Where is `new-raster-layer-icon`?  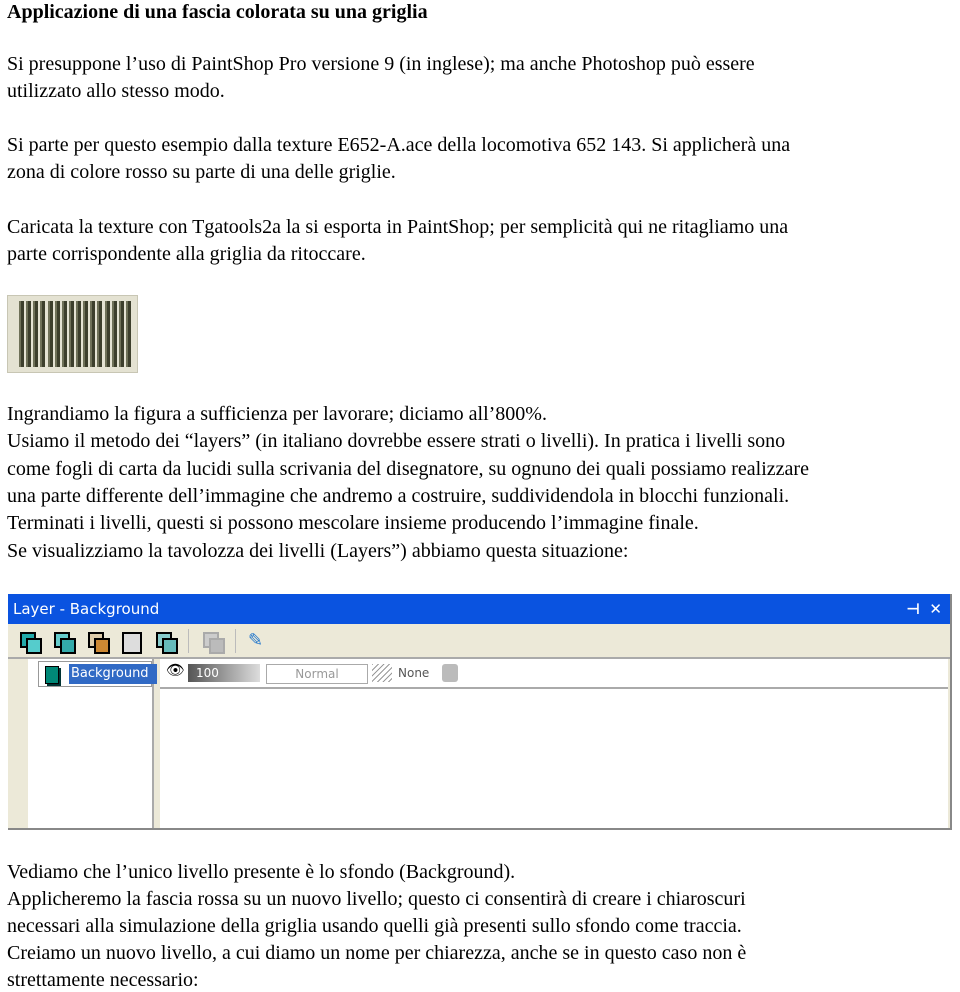
new-raster-layer-icon is located at coordinates (30, 642).